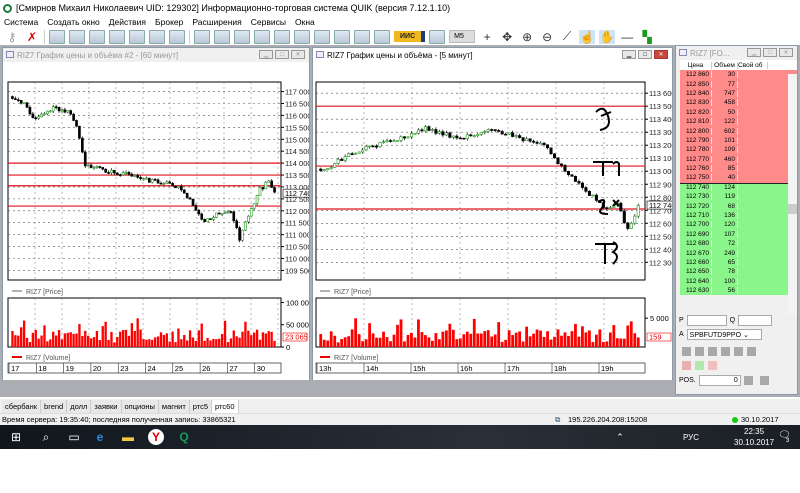  Describe the element at coordinates (738, 150) in the screenshot. I see `ask-row: 112 780 109` at that location.